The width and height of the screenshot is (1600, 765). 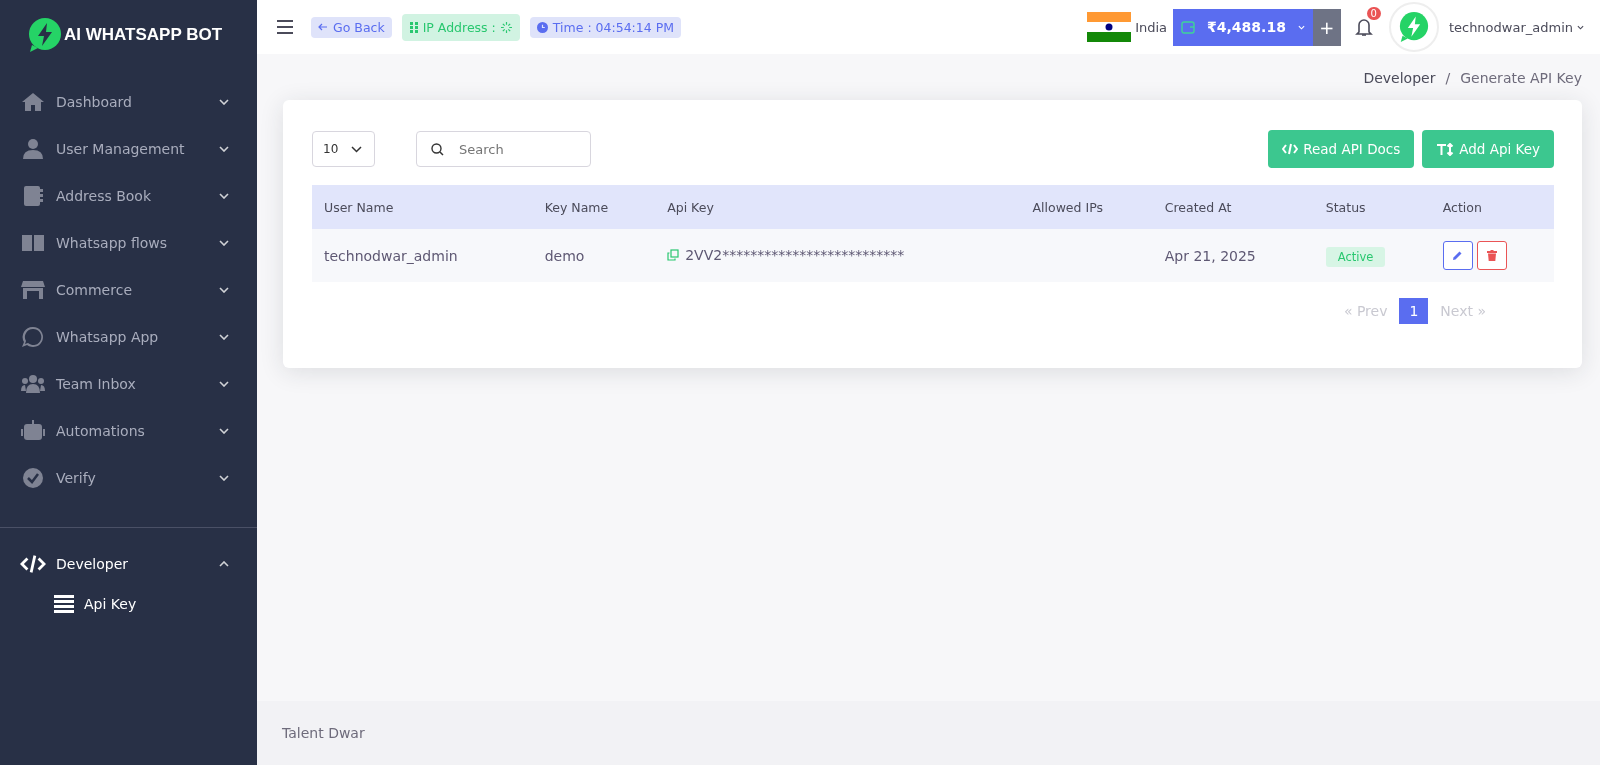 What do you see at coordinates (1188, 27) in the screenshot?
I see `wallet-icon` at bounding box center [1188, 27].